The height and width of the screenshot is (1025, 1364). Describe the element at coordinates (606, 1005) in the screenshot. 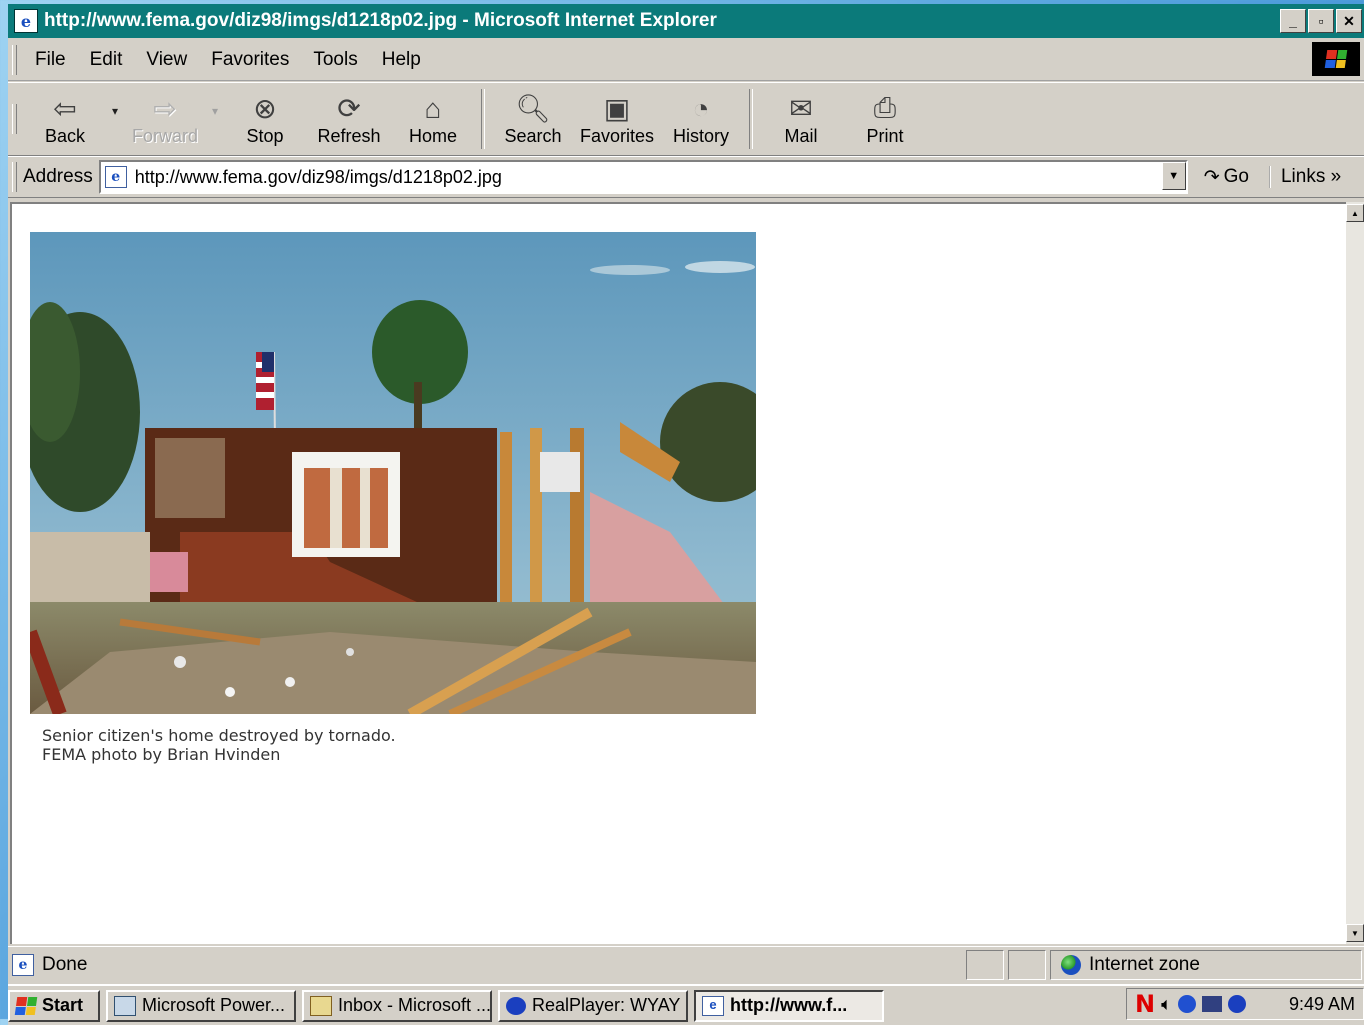

I see `task-label: RealPlayer: WYAY` at that location.